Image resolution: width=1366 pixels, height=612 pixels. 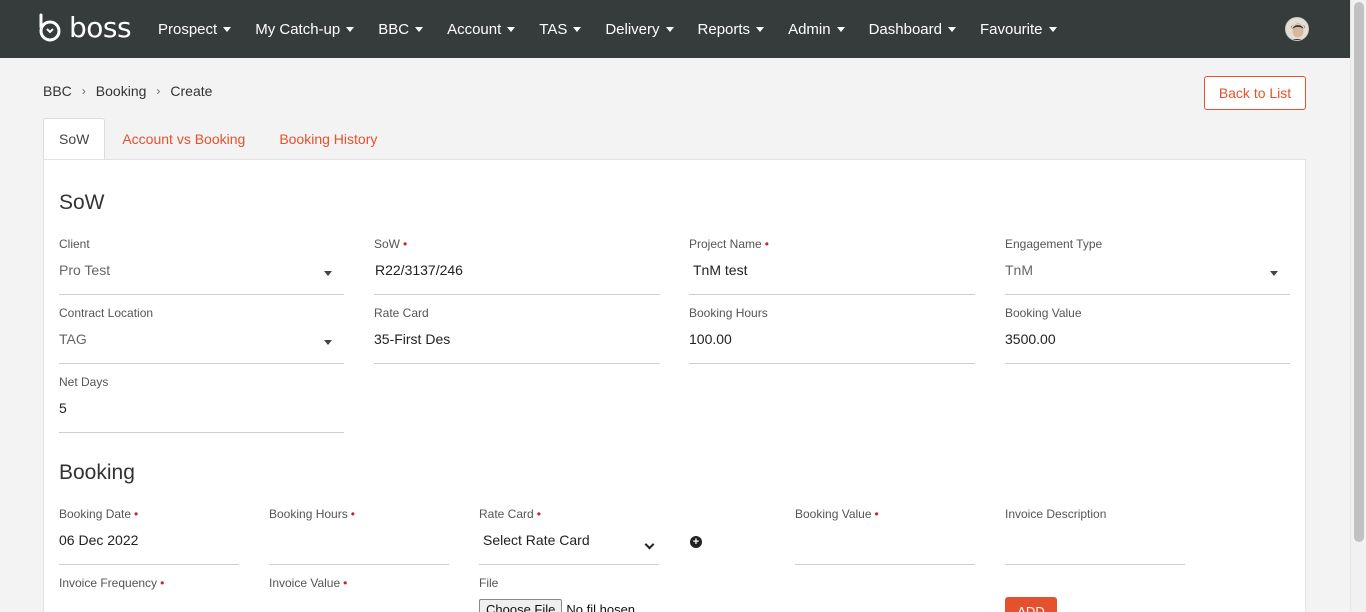 I want to click on file-picker: Choose File No fil hosen, so click(x=579, y=605).